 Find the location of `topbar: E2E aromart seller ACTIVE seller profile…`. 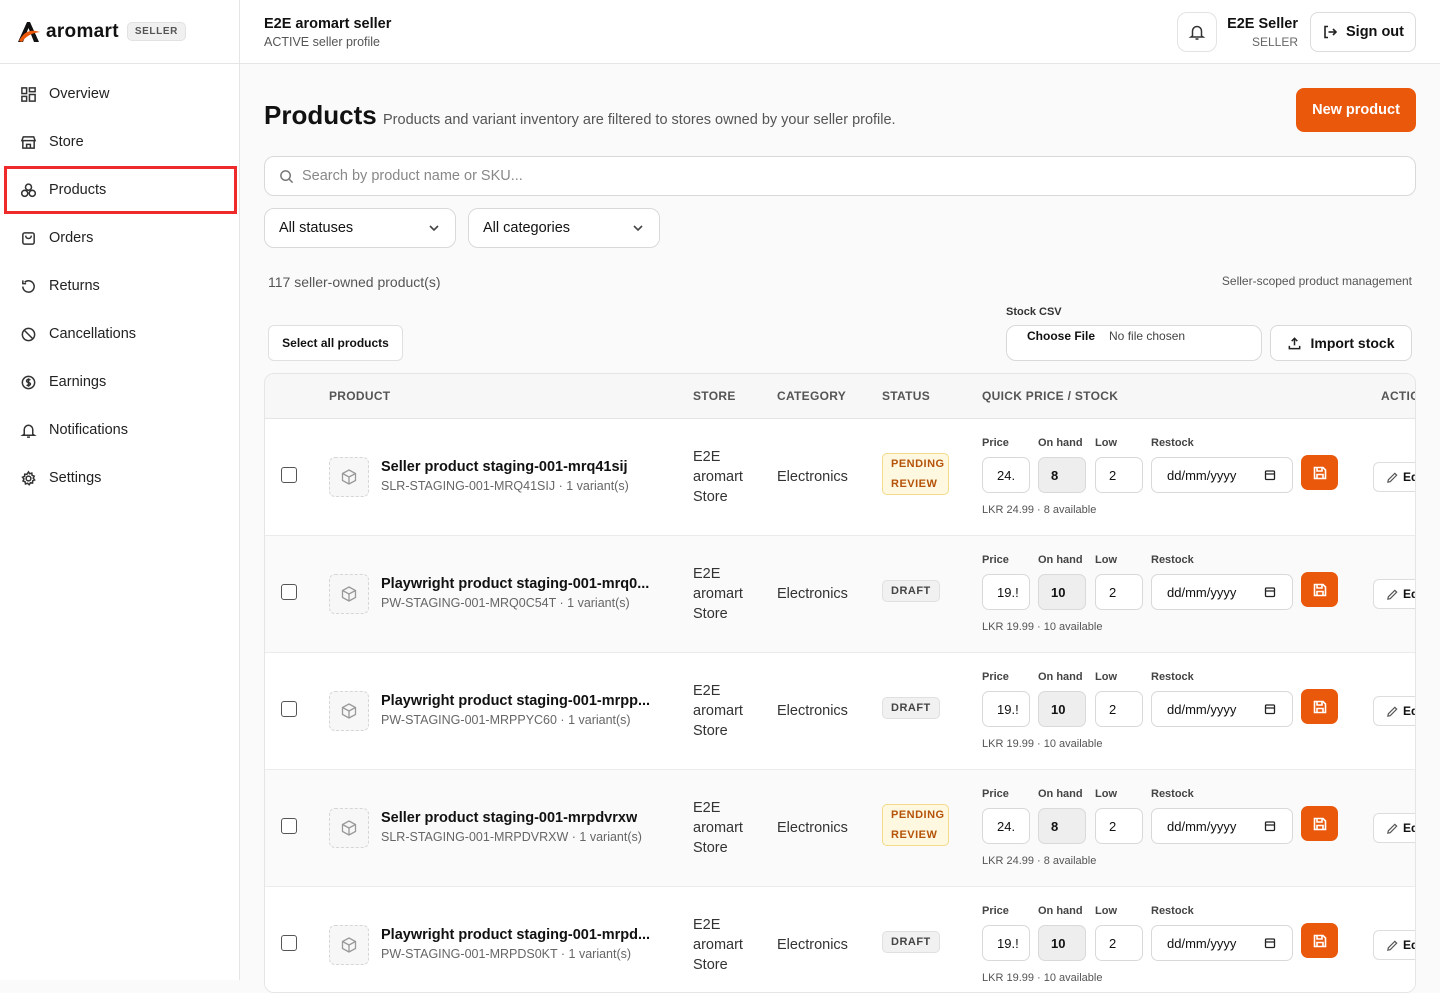

topbar: E2E aromart seller ACTIVE seller profile… is located at coordinates (840, 32).